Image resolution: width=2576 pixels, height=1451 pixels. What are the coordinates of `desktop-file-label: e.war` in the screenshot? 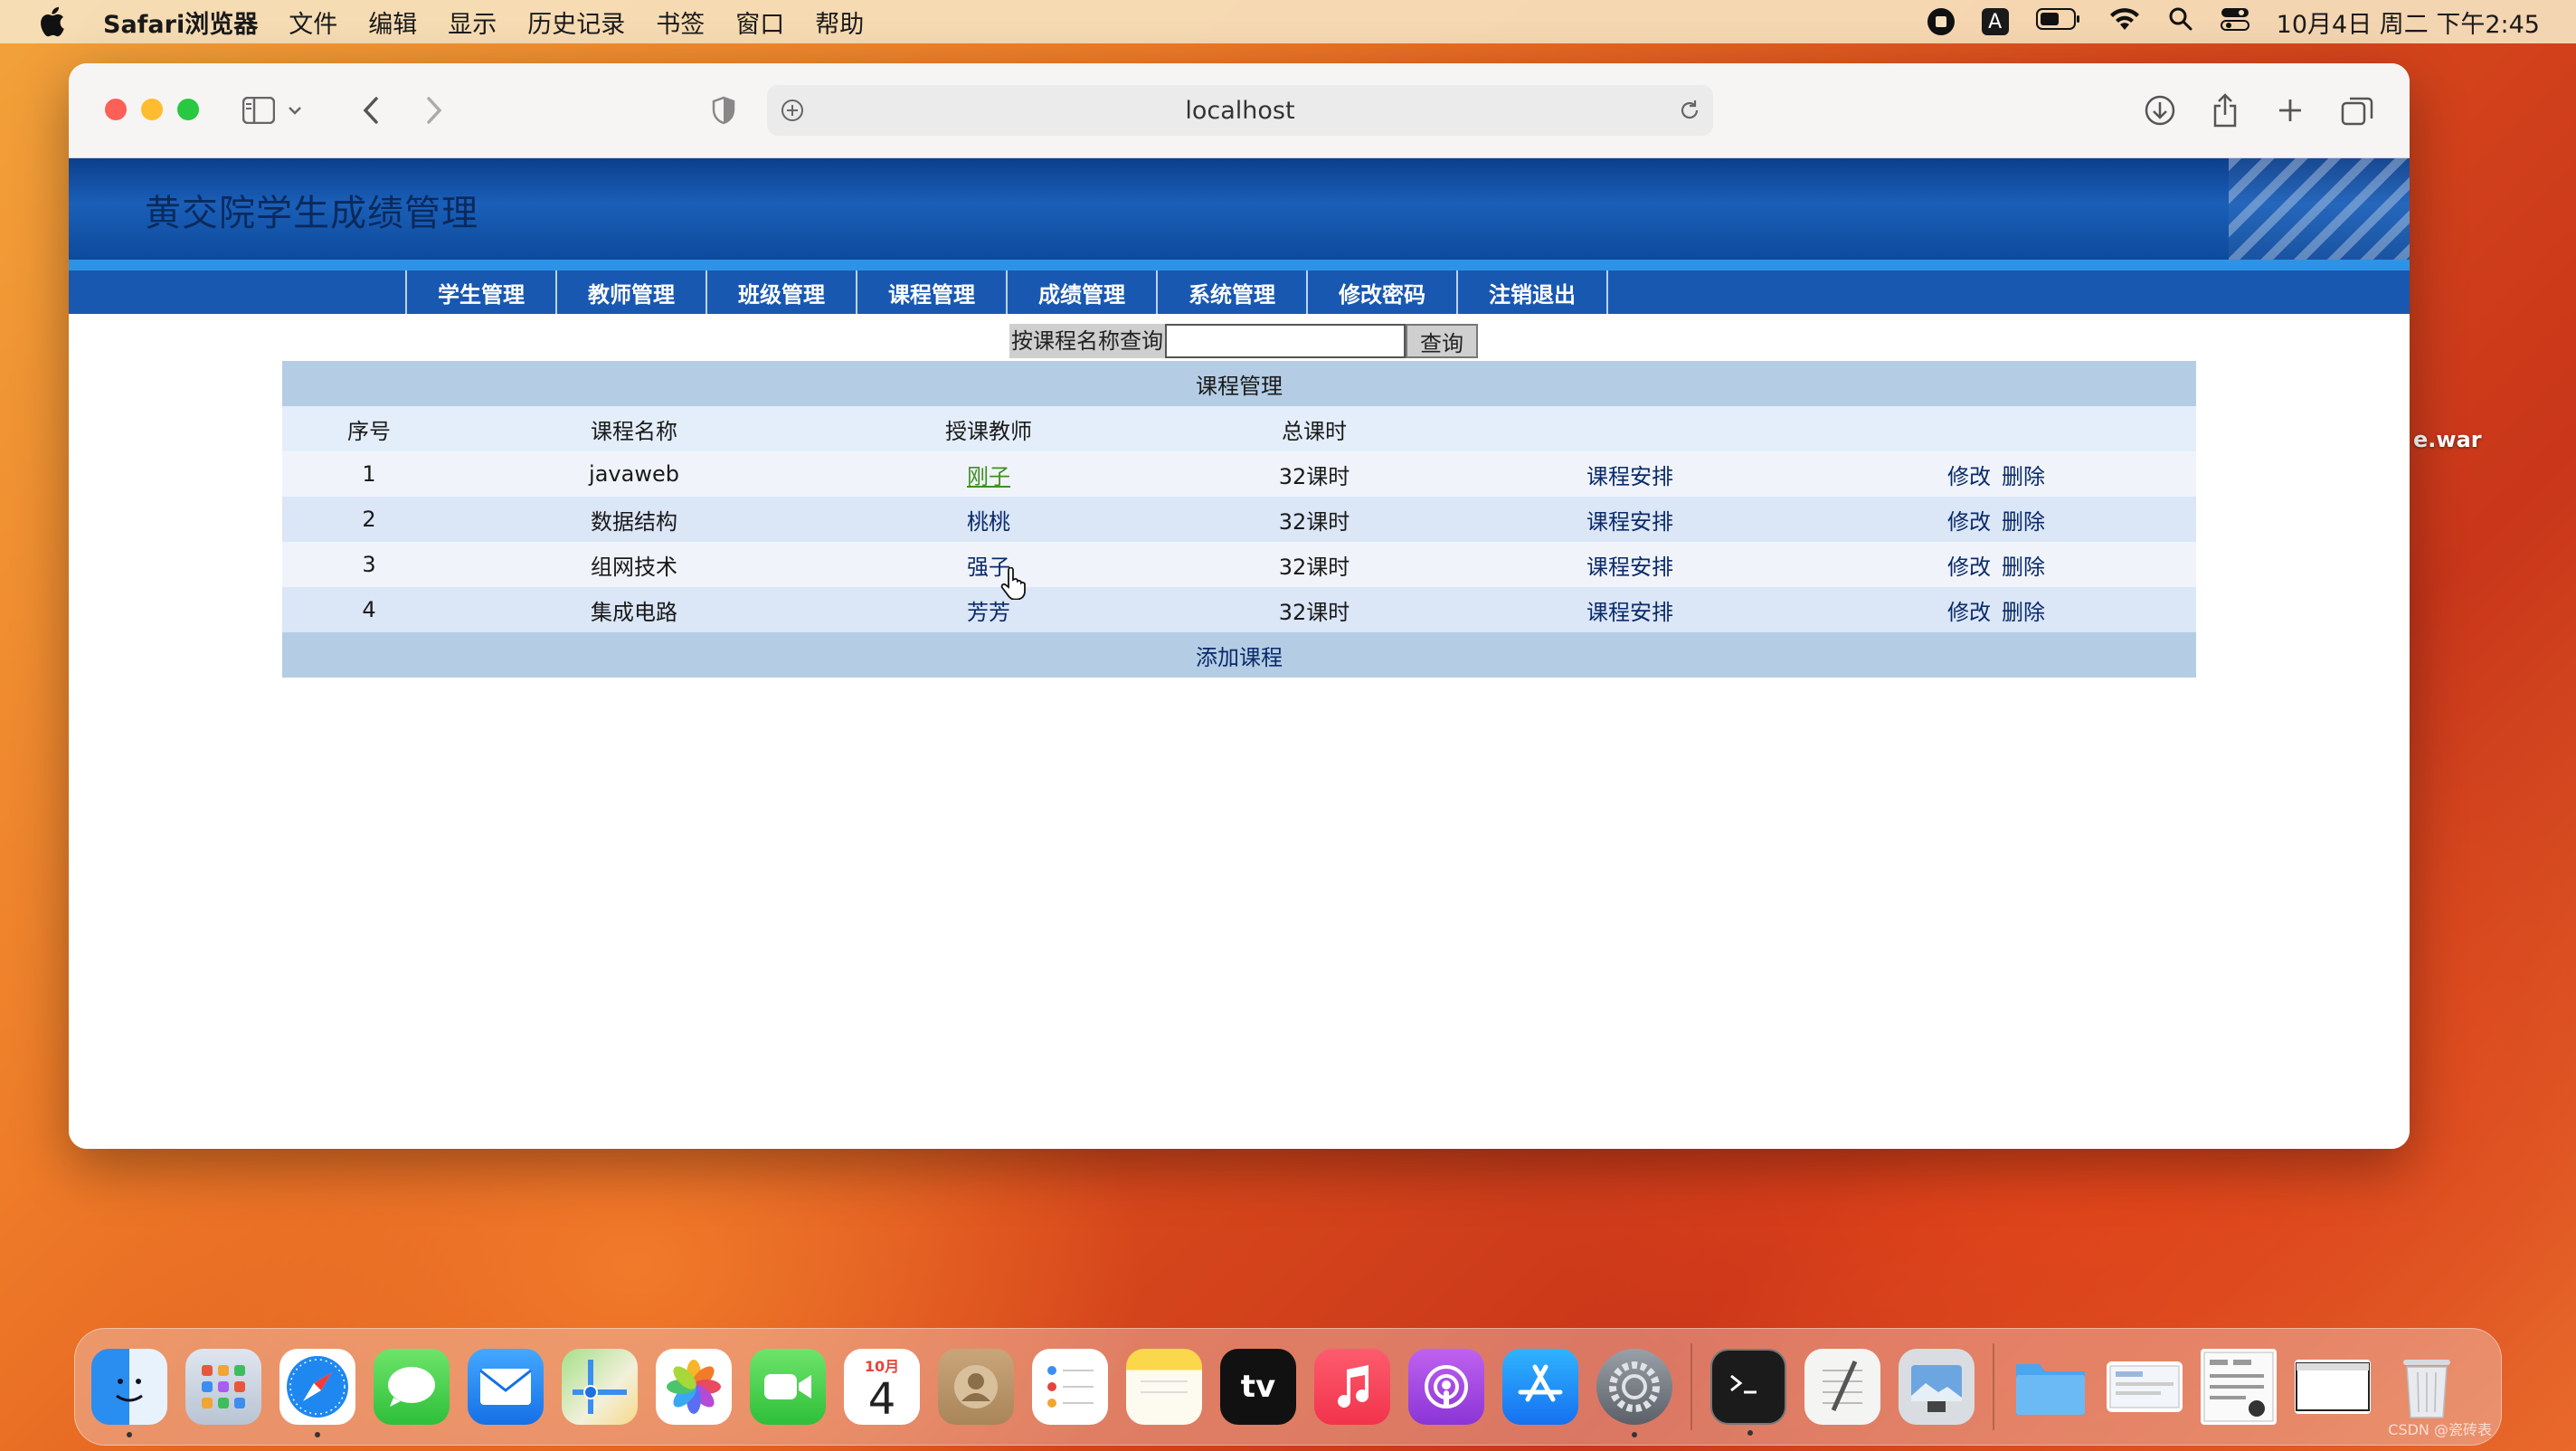 It's located at (2447, 439).